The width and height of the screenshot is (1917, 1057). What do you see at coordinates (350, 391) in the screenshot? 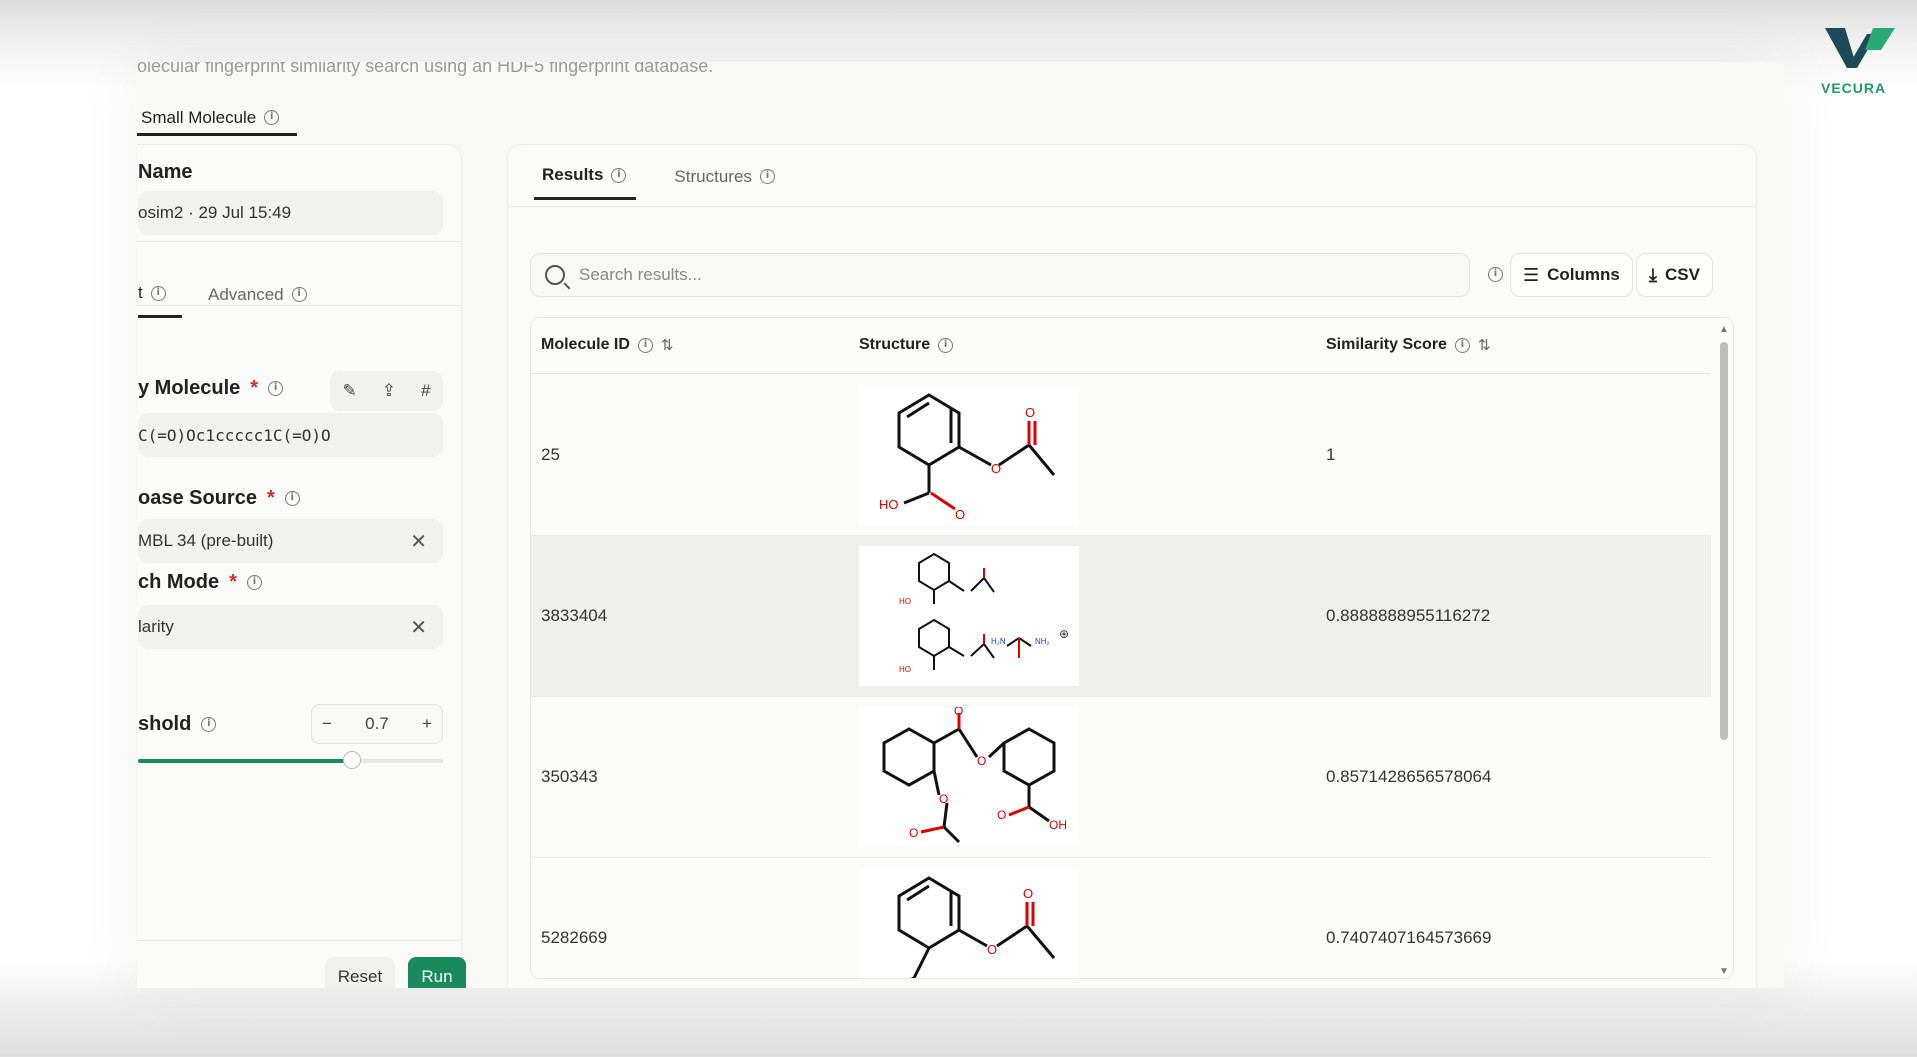
I see `pencil-icon: ✎` at bounding box center [350, 391].